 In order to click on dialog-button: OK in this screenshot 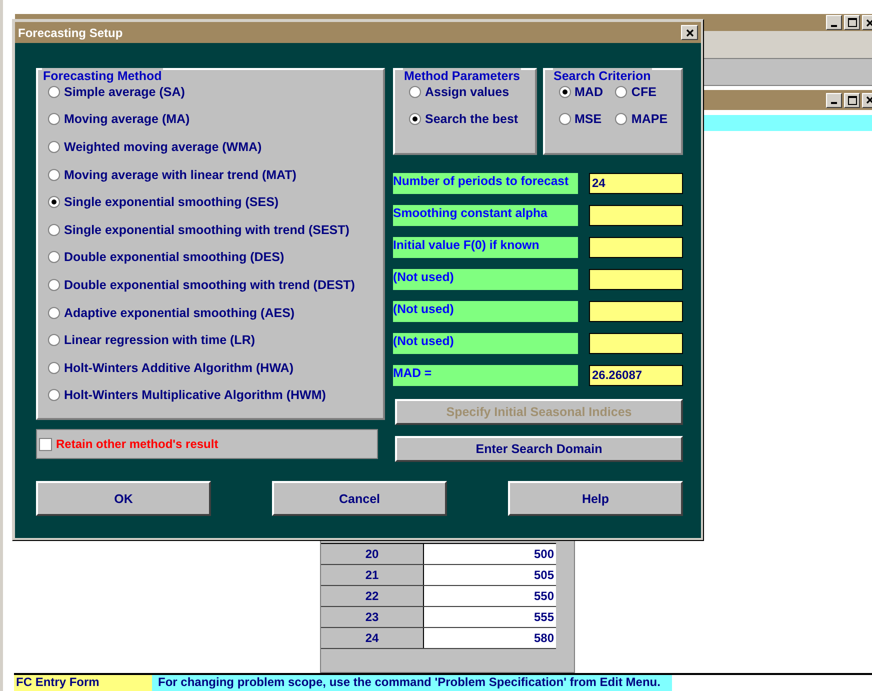, I will do `click(123, 498)`.